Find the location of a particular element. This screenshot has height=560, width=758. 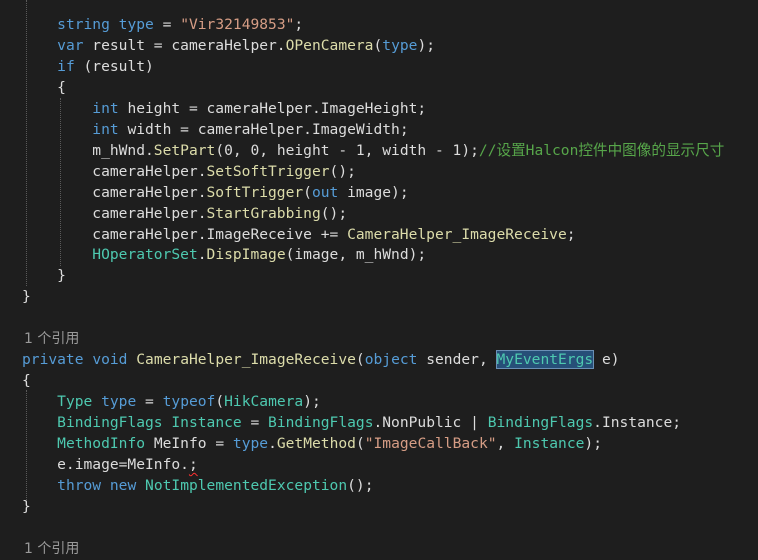

code-token: sender, is located at coordinates (457, 360).